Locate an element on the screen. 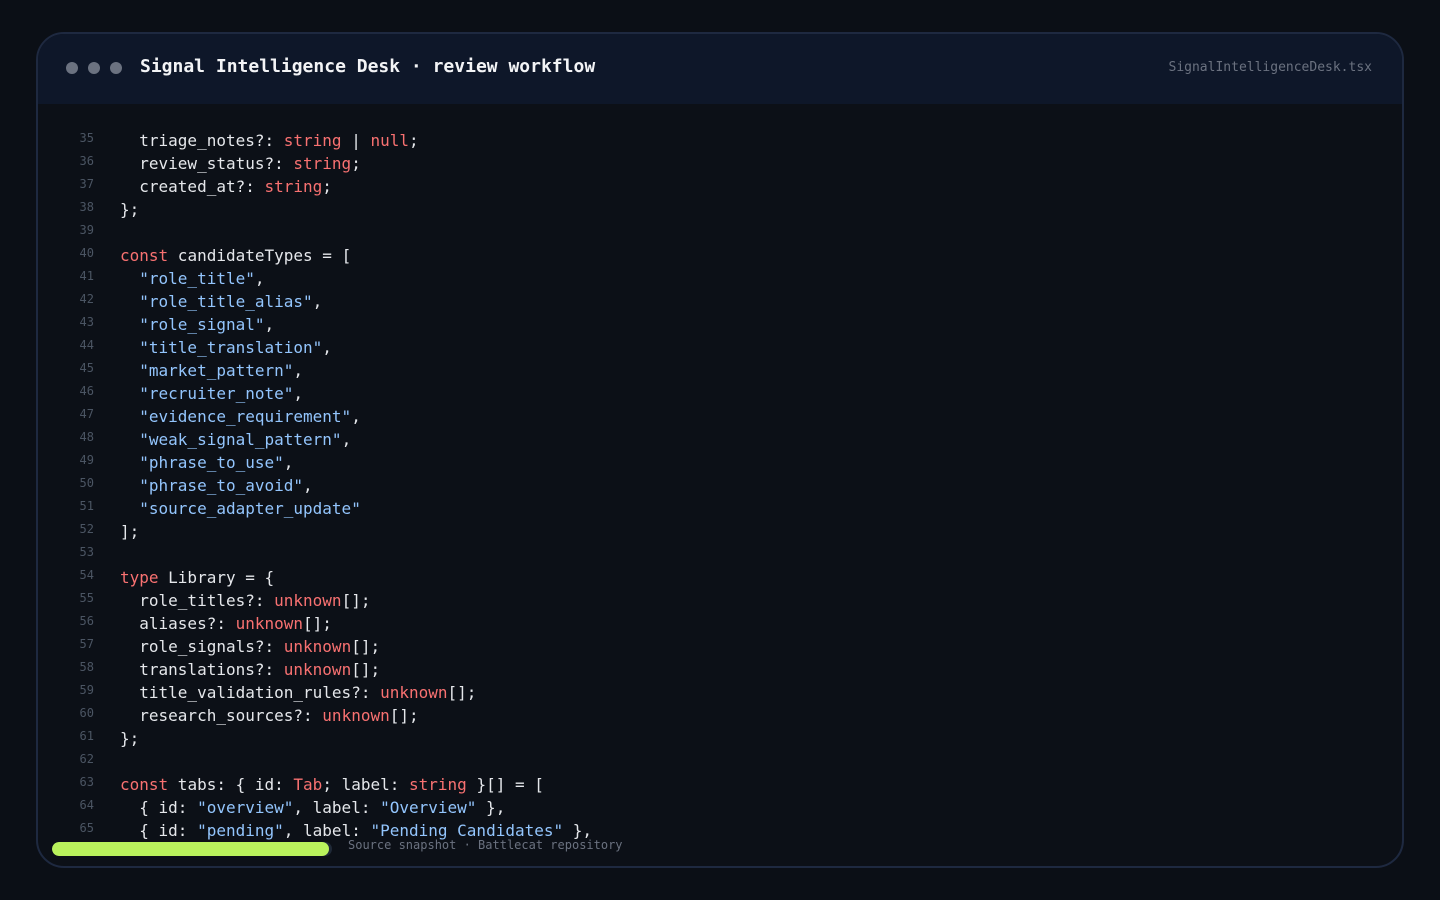  code-token: "role_title" is located at coordinates (197, 278).